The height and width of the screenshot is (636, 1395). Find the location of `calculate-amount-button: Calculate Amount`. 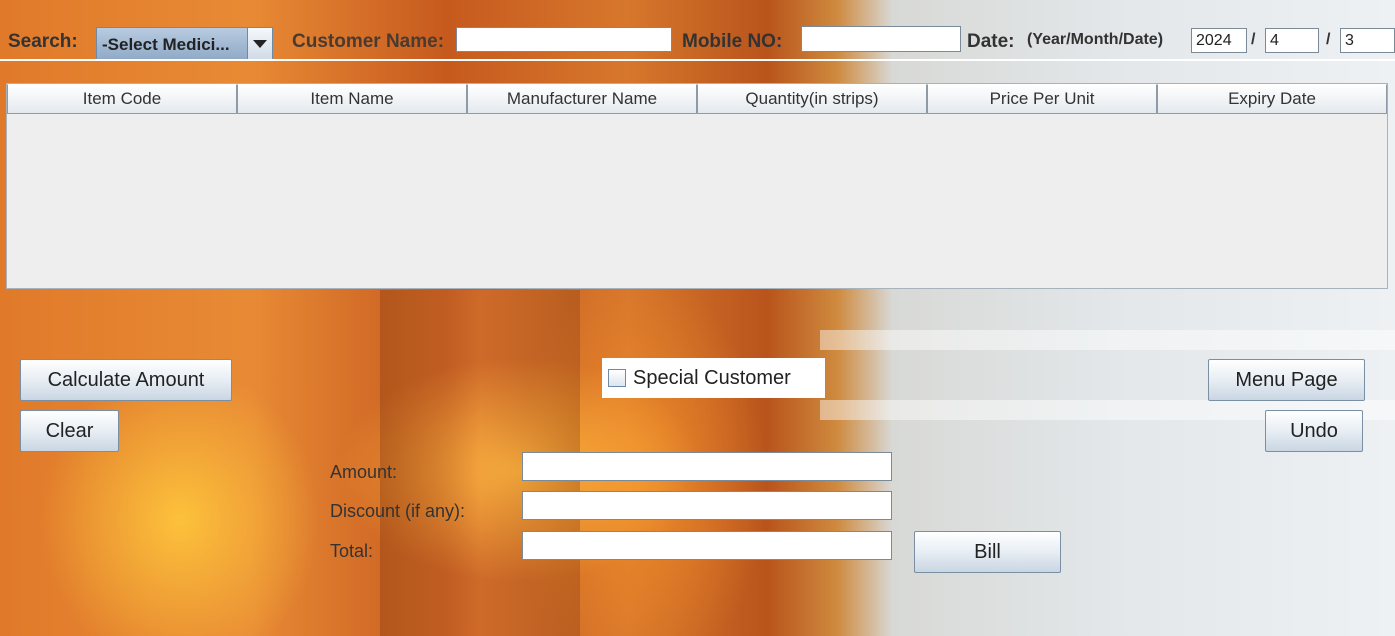

calculate-amount-button: Calculate Amount is located at coordinates (126, 380).